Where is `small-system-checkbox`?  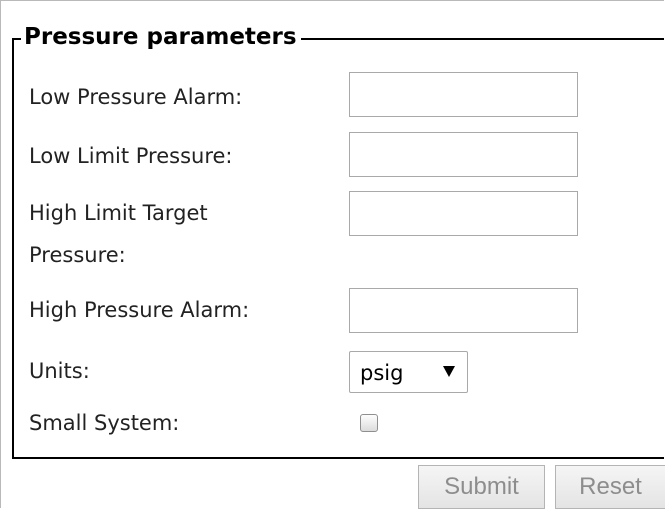 small-system-checkbox is located at coordinates (369, 423).